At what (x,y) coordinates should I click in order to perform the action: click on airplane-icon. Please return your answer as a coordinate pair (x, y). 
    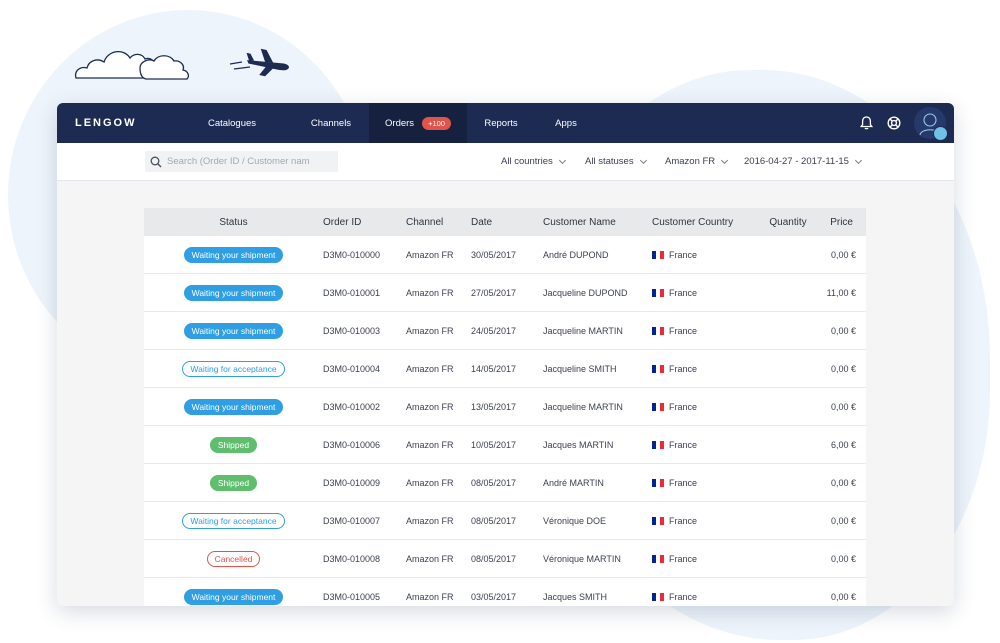
    Looking at the image, I should click on (267, 62).